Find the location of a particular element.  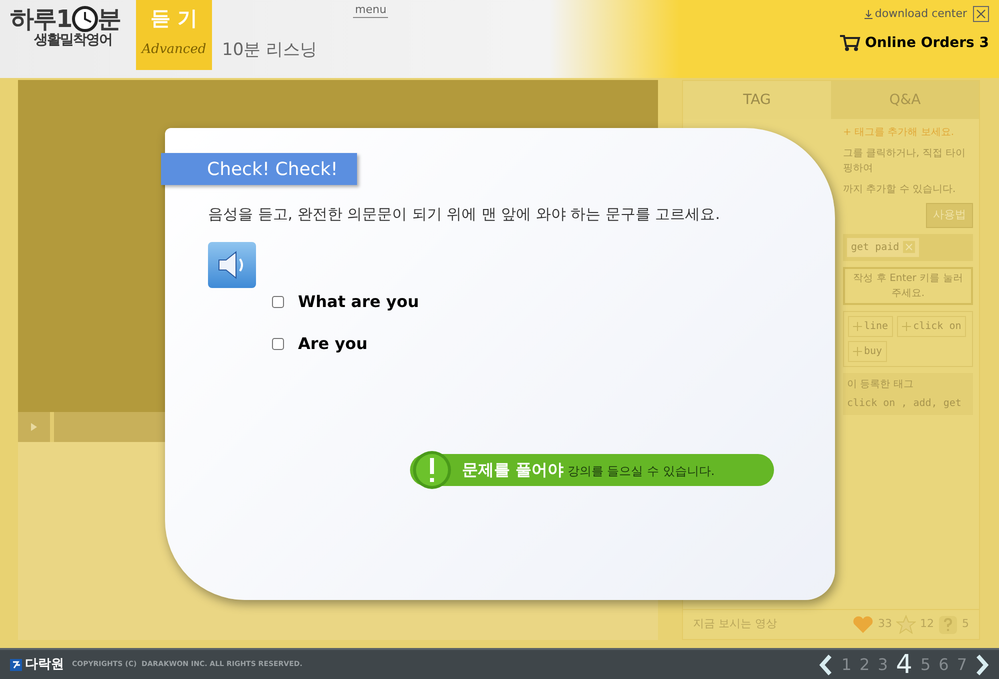

logo-text: 하루1 is located at coordinates (41, 19).